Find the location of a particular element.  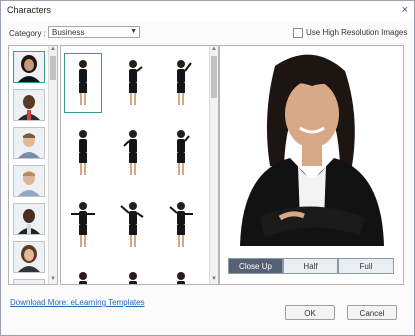

high-res-label: Use High Resolution Images is located at coordinates (357, 33).